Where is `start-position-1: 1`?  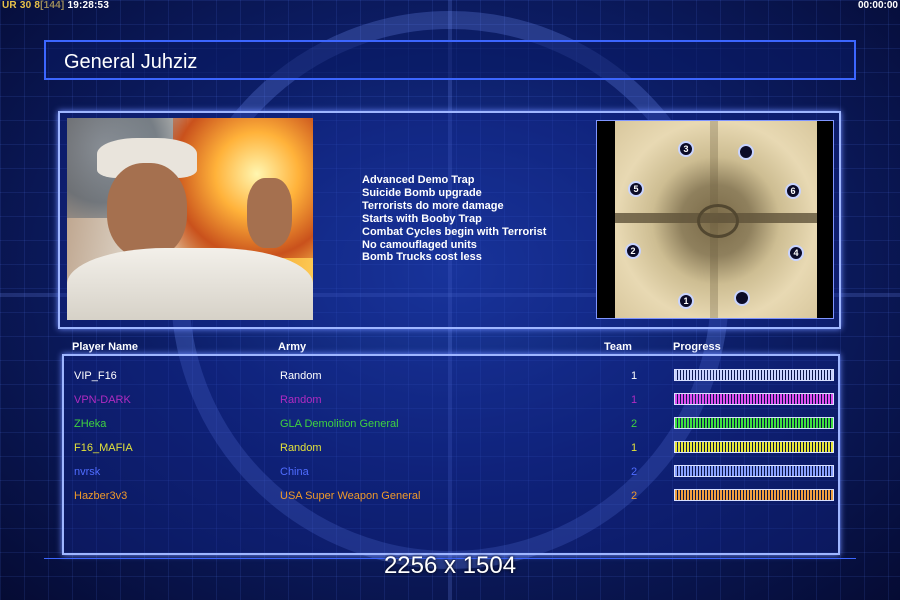
start-position-1: 1 is located at coordinates (686, 301).